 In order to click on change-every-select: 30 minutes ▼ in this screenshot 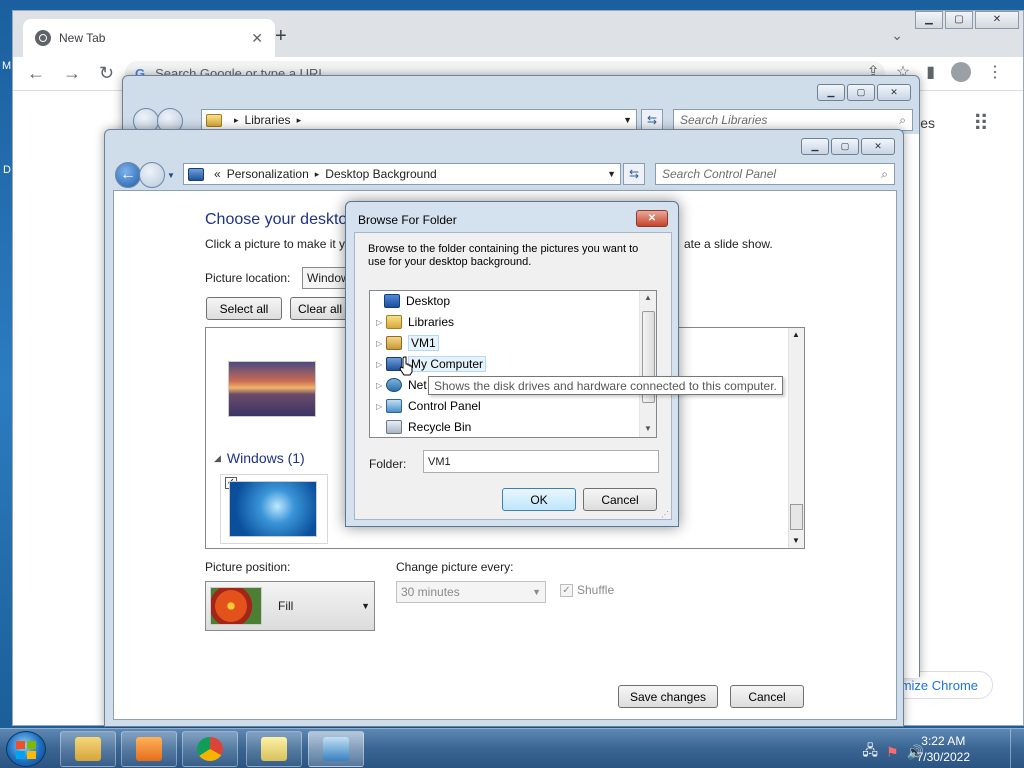, I will do `click(471, 592)`.